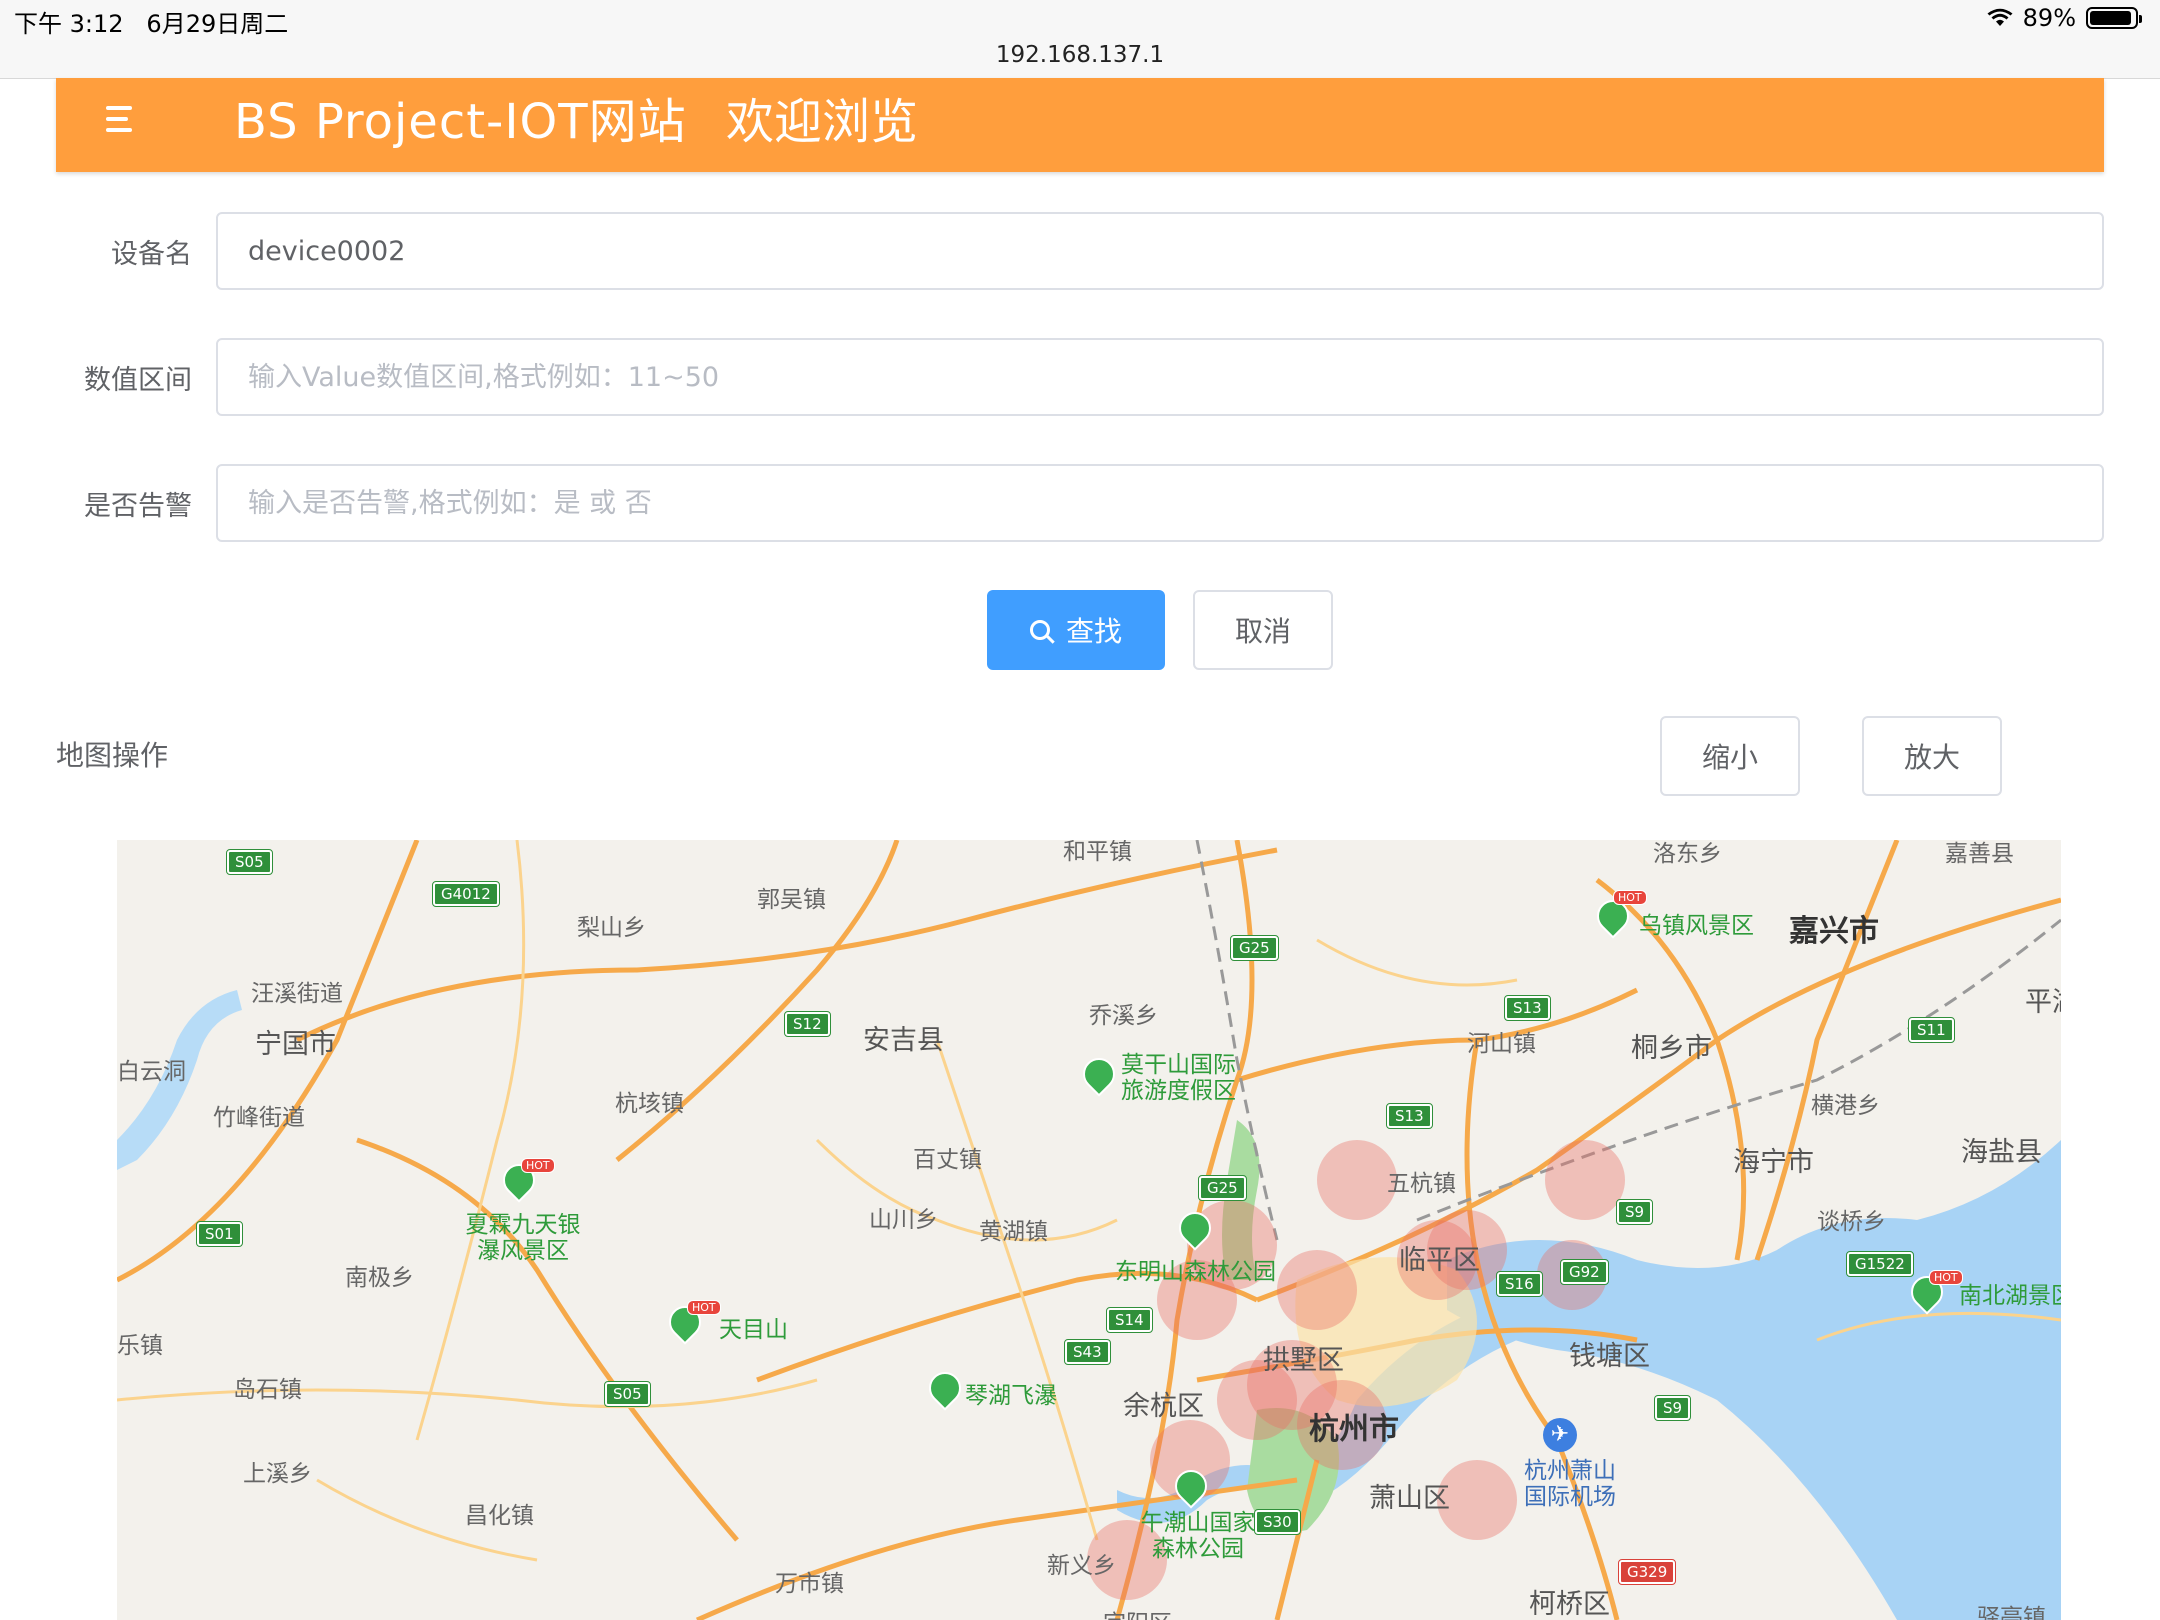 This screenshot has height=1620, width=2160. Describe the element at coordinates (1011, 1396) in the screenshot. I see `poi-label: 琴湖飞瀑` at that location.